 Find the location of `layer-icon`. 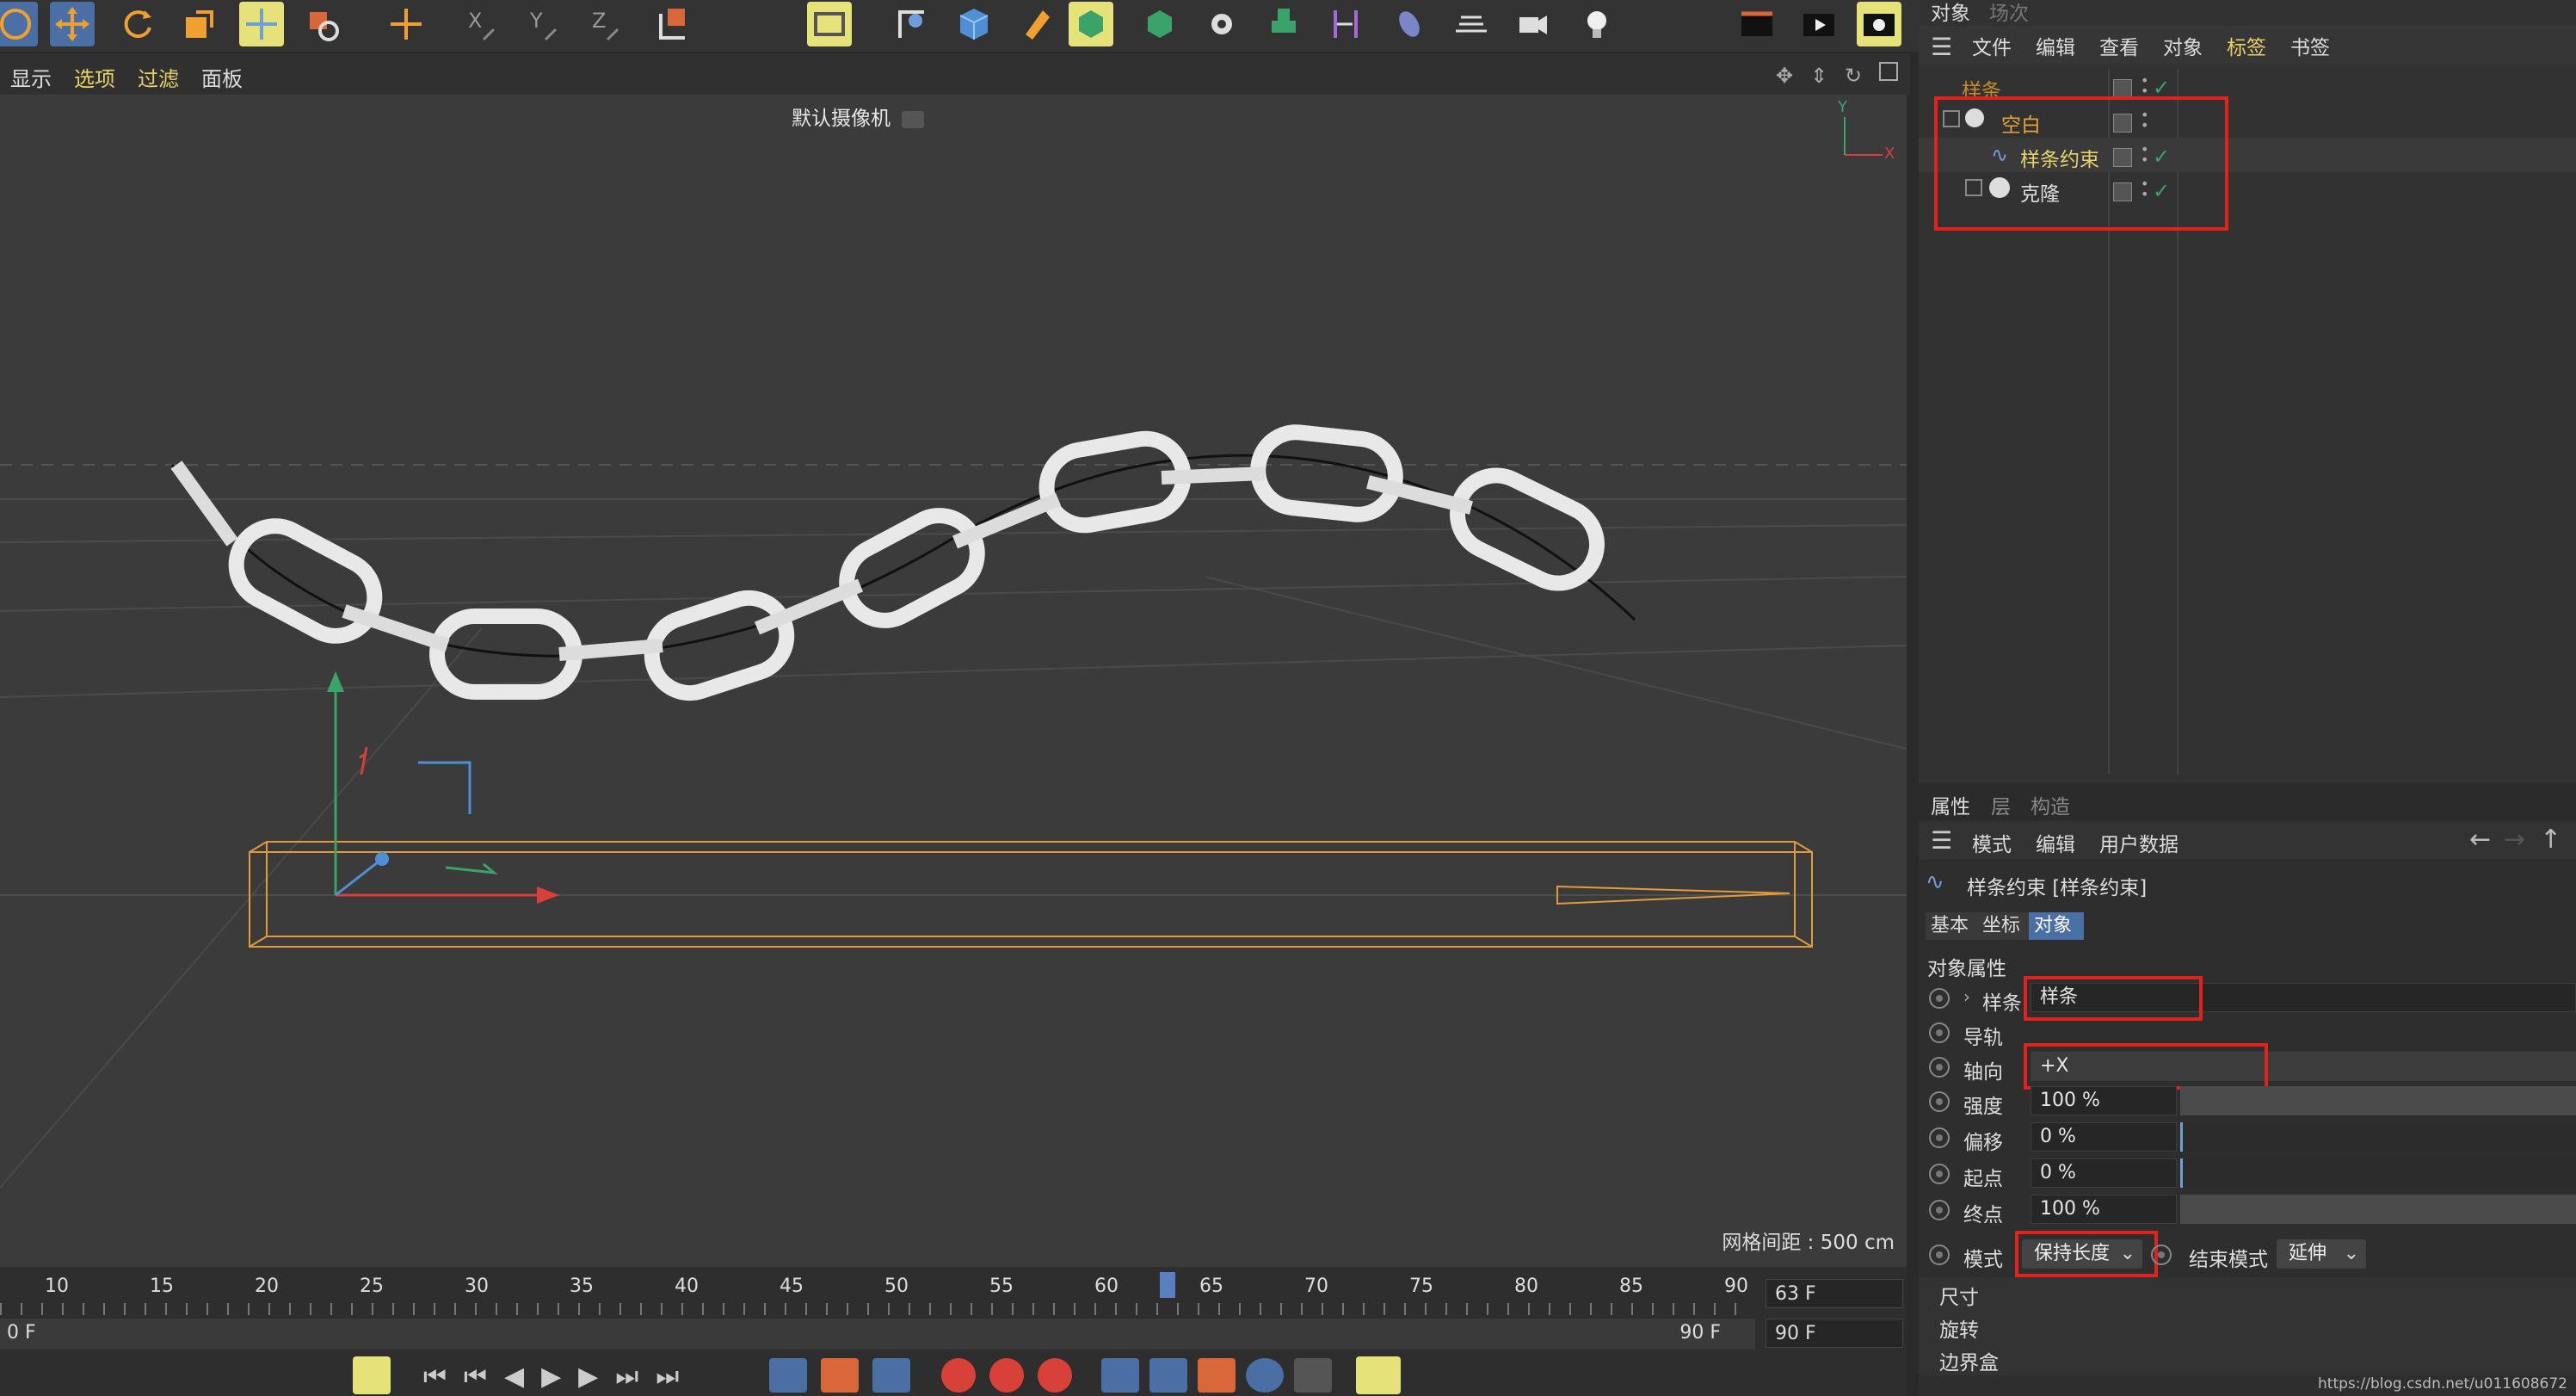

layer-icon is located at coordinates (2123, 88).